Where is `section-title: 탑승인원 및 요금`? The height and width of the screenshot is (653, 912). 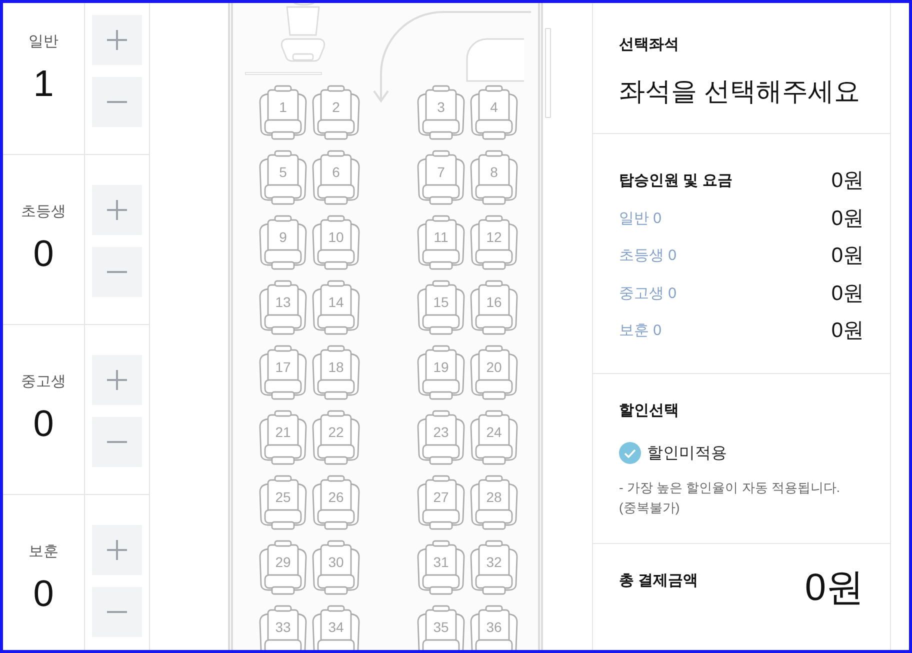 section-title: 탑승인원 및 요금 is located at coordinates (675, 181).